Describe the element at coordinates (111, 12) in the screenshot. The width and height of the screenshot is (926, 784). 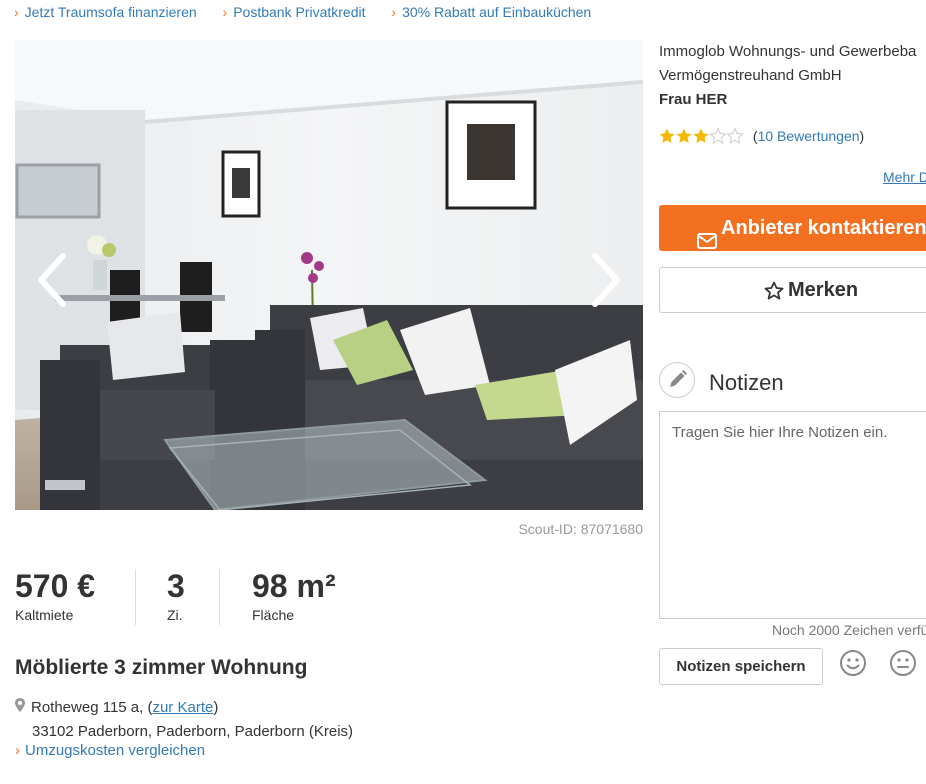
I see `link-traumsofa: Jetzt Traumsofa finanzieren` at that location.